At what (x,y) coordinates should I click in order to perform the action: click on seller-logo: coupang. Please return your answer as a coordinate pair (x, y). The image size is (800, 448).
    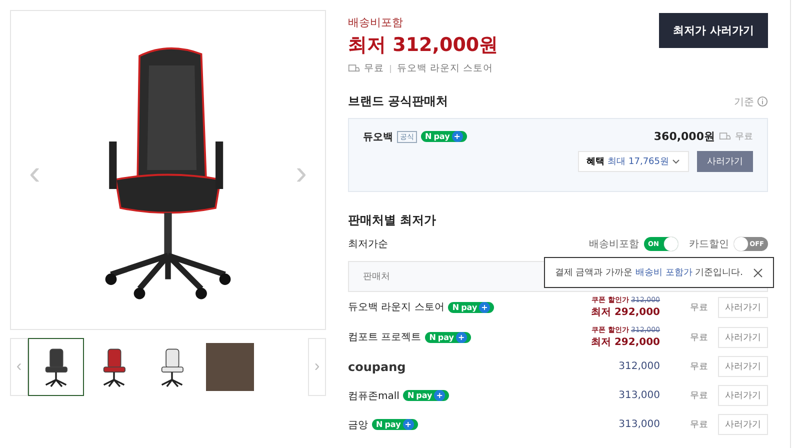
    Looking at the image, I should click on (377, 367).